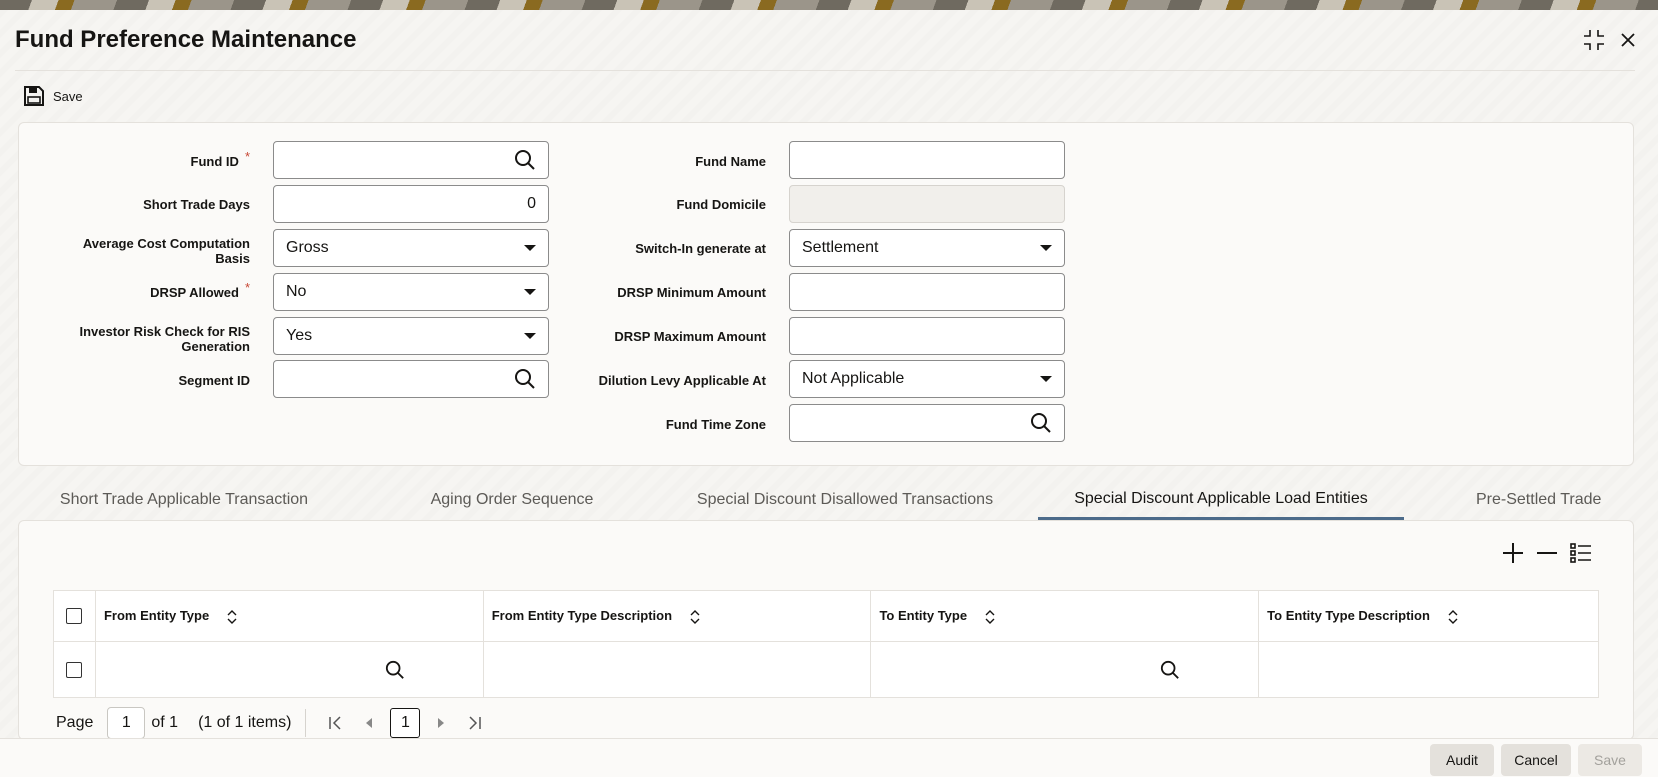 This screenshot has height=777, width=1658. What do you see at coordinates (721, 204) in the screenshot?
I see `fund-domicile-label: Fund Domicile` at bounding box center [721, 204].